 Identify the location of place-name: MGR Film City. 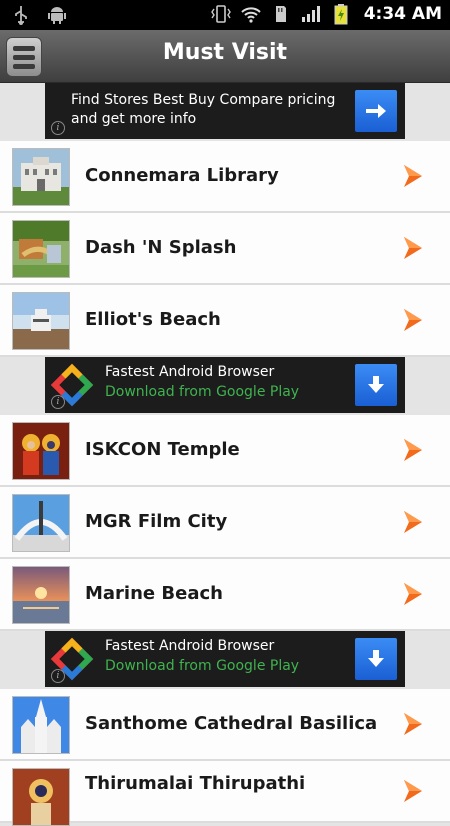
(156, 521).